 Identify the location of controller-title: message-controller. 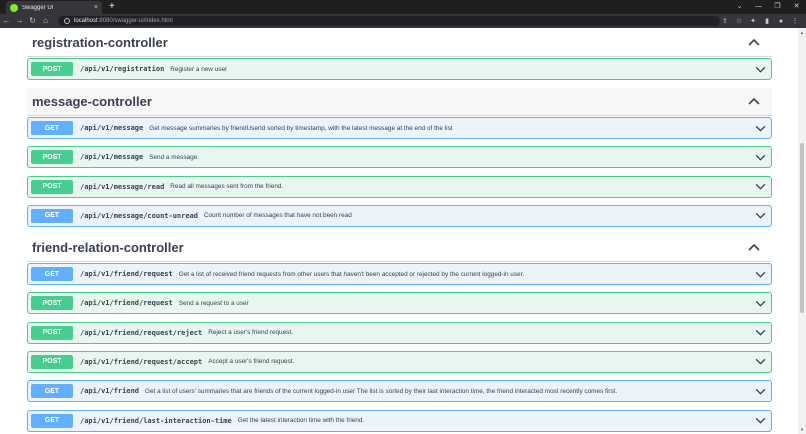
(92, 101).